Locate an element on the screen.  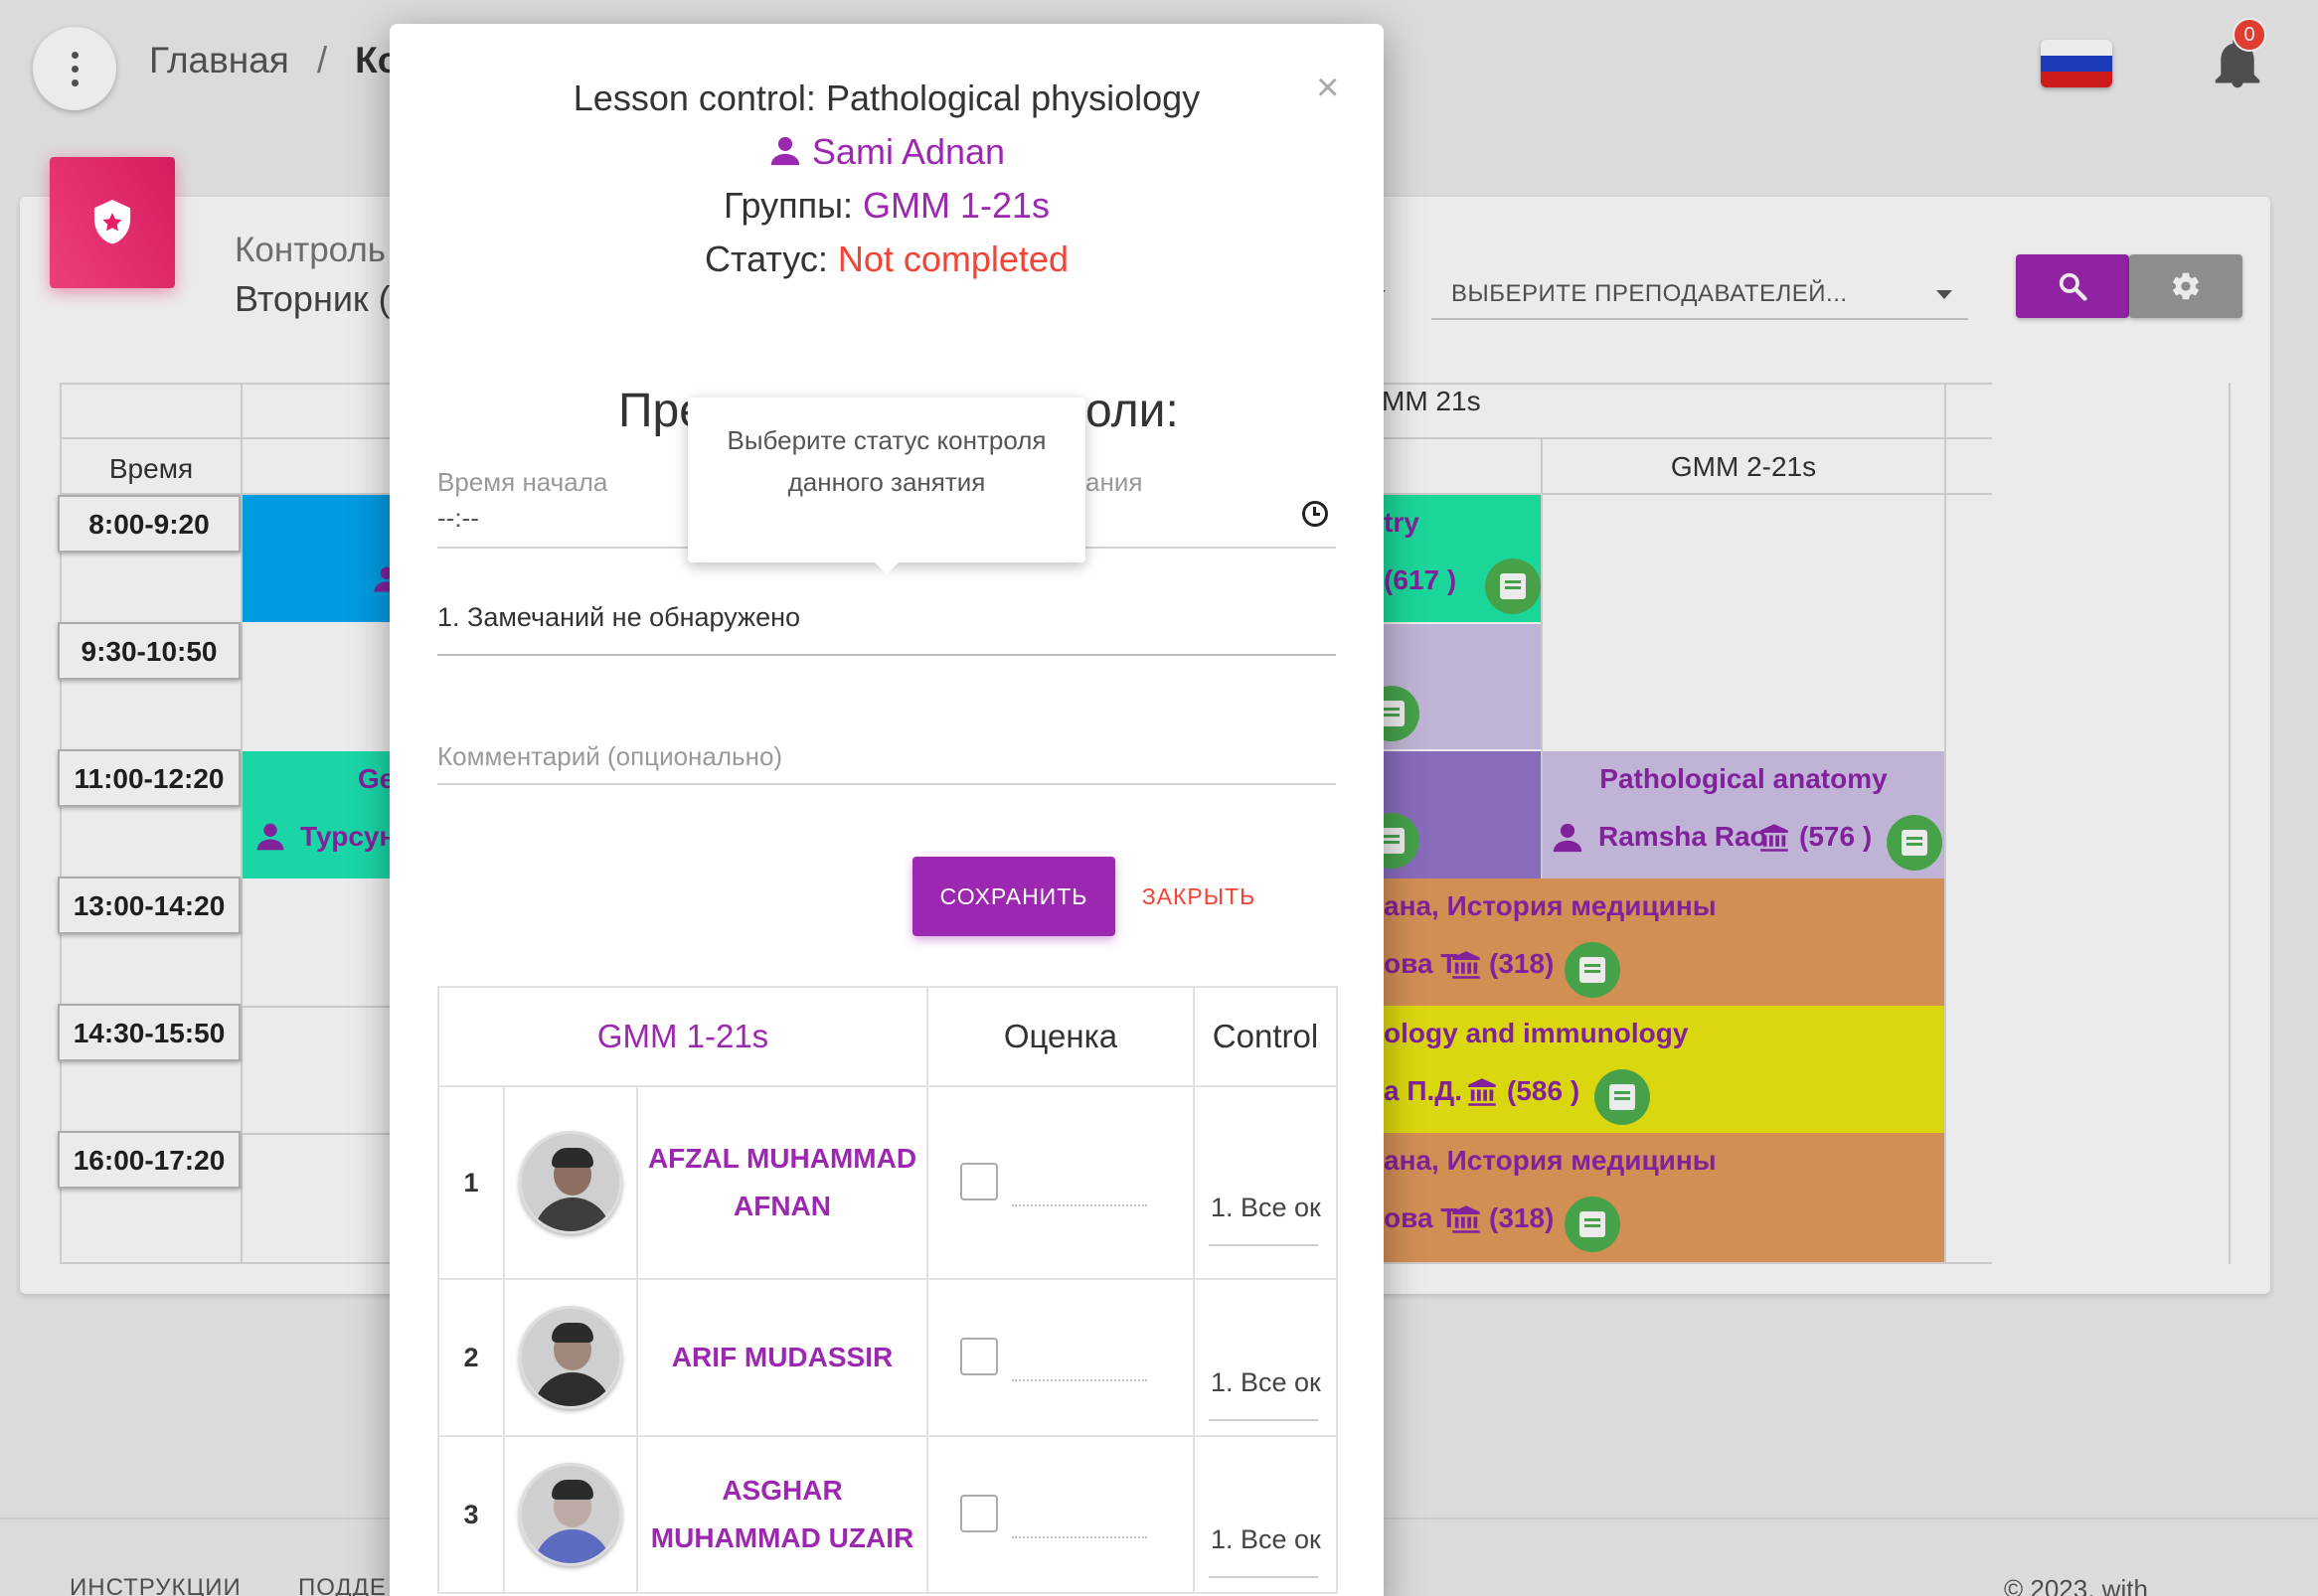
modal-groups: Группы: GMM 1-21s is located at coordinates (887, 206).